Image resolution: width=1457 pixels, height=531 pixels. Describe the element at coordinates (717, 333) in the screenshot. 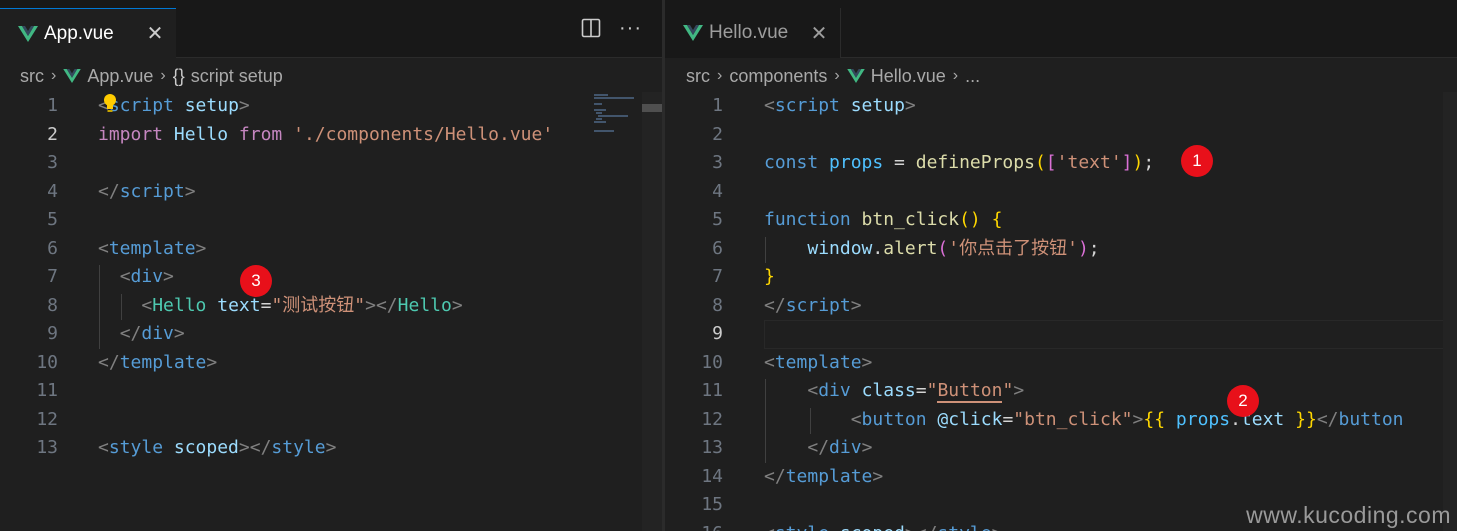

I see `line-number: 9` at that location.